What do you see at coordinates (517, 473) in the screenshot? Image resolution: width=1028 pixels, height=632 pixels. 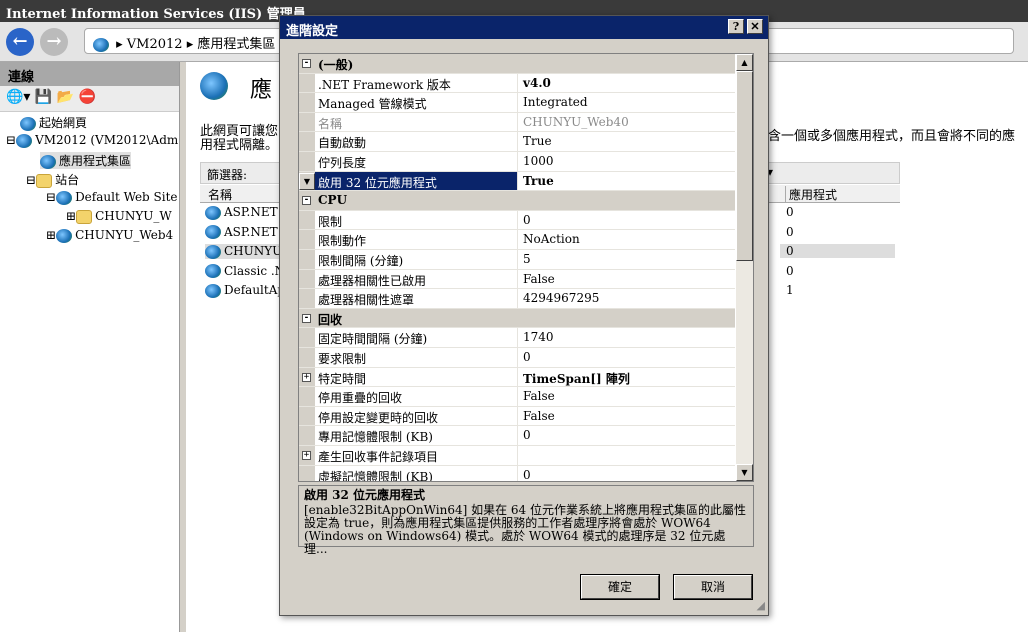 I see `property-row: 虛擬記憶體限制 (KB) 0` at bounding box center [517, 473].